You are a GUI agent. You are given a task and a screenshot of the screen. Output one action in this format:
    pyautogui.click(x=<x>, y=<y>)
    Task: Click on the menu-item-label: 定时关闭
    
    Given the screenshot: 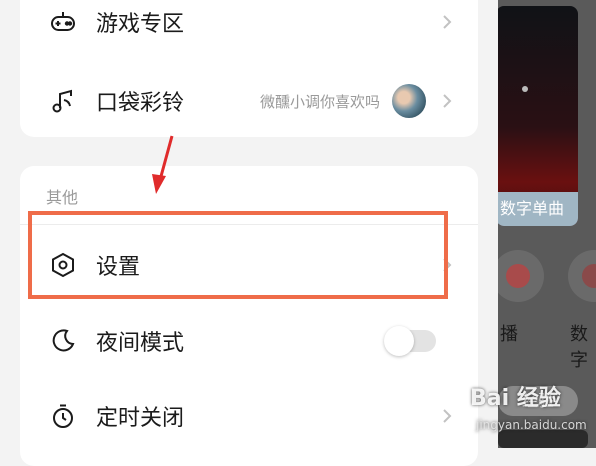 What is the action you would take?
    pyautogui.click(x=140, y=418)
    